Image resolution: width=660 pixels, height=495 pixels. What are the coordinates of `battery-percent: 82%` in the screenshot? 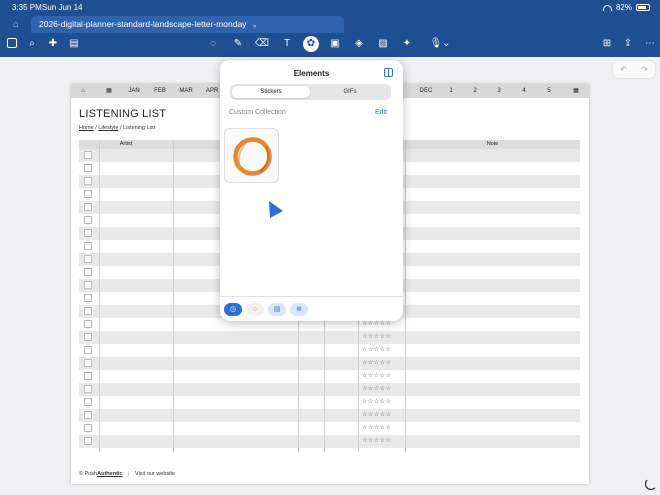 It's located at (623, 7).